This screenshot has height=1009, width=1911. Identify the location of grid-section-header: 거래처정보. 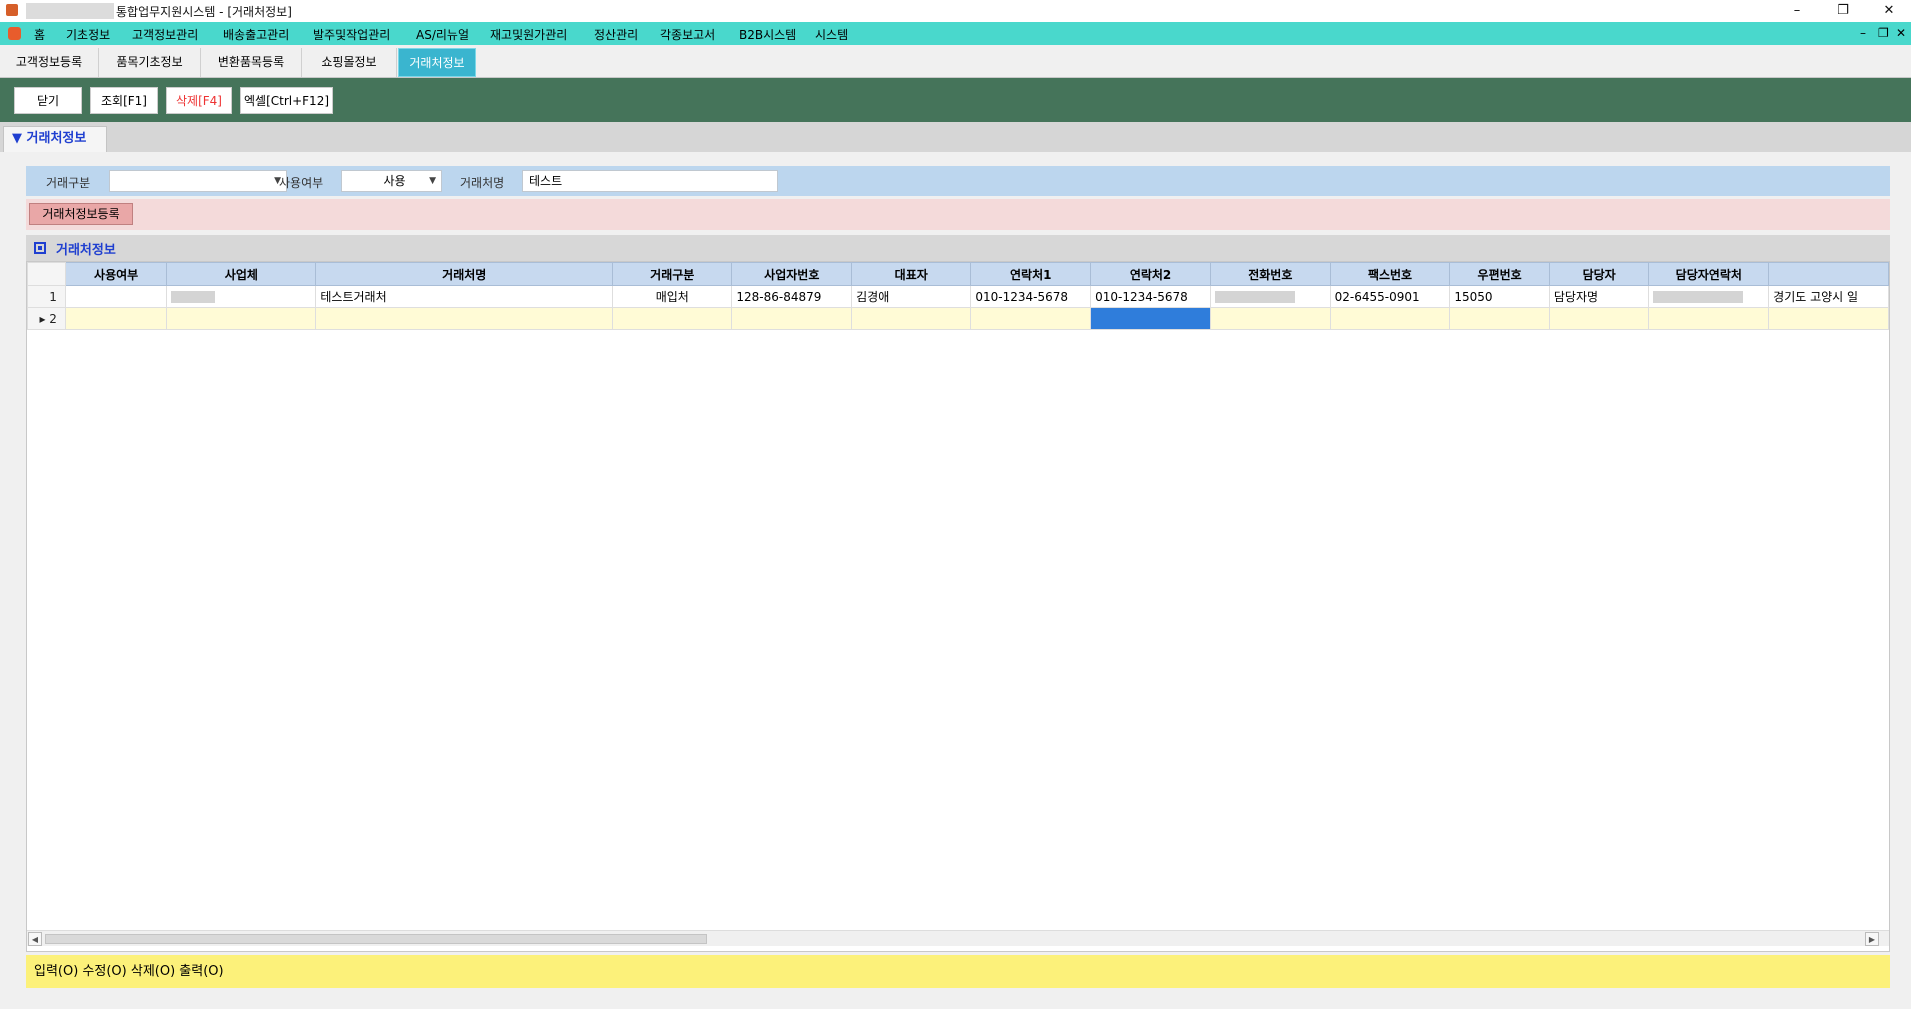
(958, 248).